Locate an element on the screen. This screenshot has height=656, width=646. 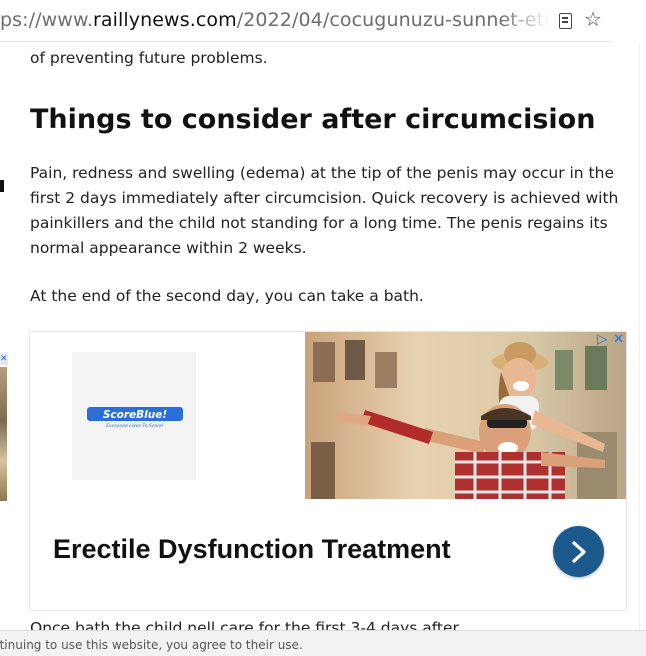
ad-photo is located at coordinates (465, 415).